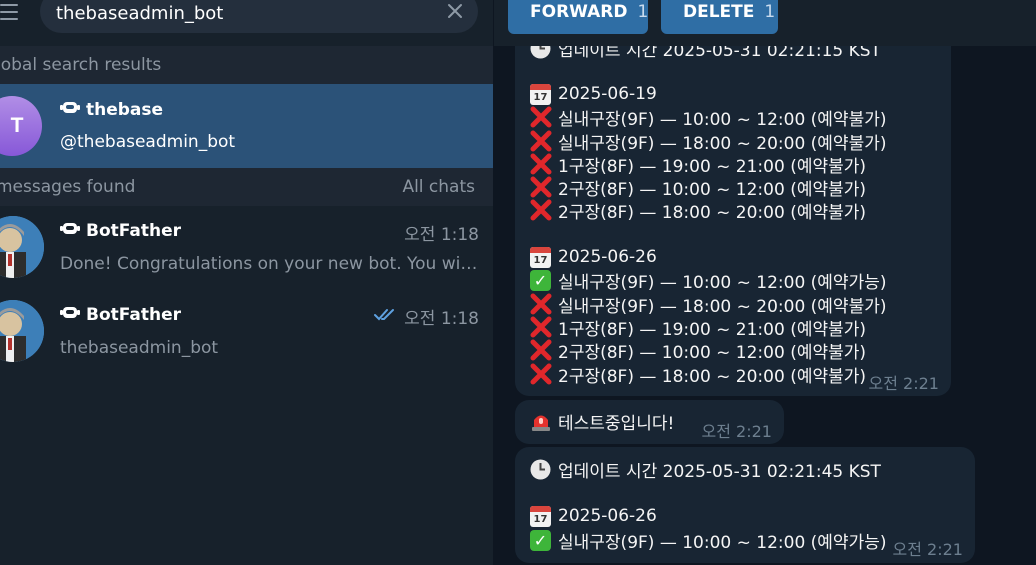  What do you see at coordinates (770, 12) in the screenshot?
I see `delete-count: 1` at bounding box center [770, 12].